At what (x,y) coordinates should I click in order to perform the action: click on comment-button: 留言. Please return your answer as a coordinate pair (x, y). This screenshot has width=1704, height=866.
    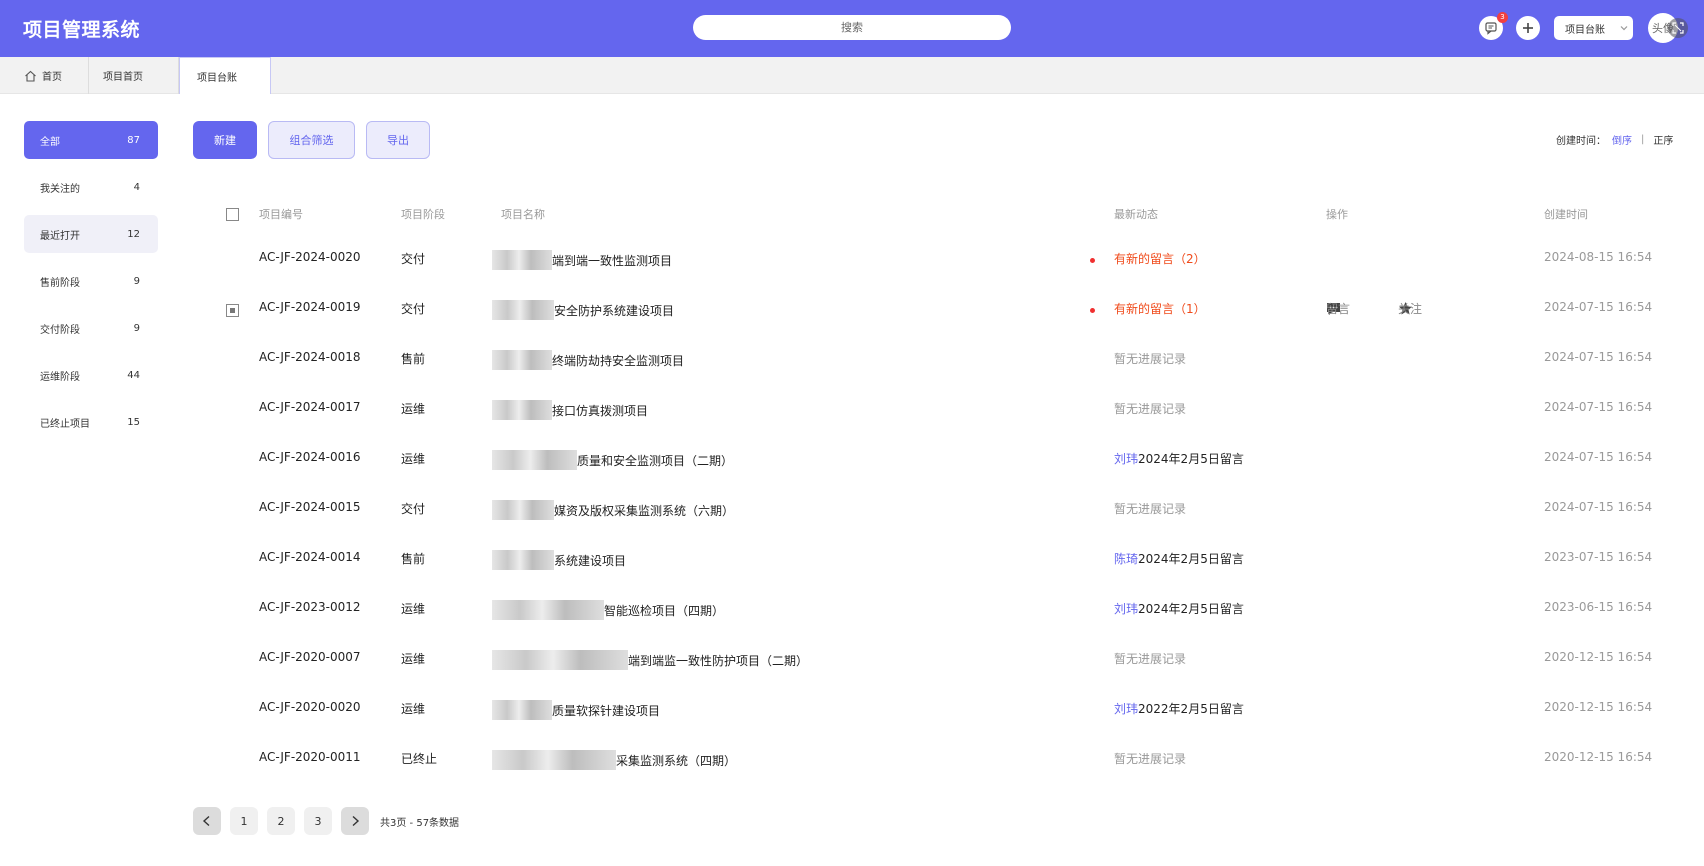
    Looking at the image, I should click on (1338, 308).